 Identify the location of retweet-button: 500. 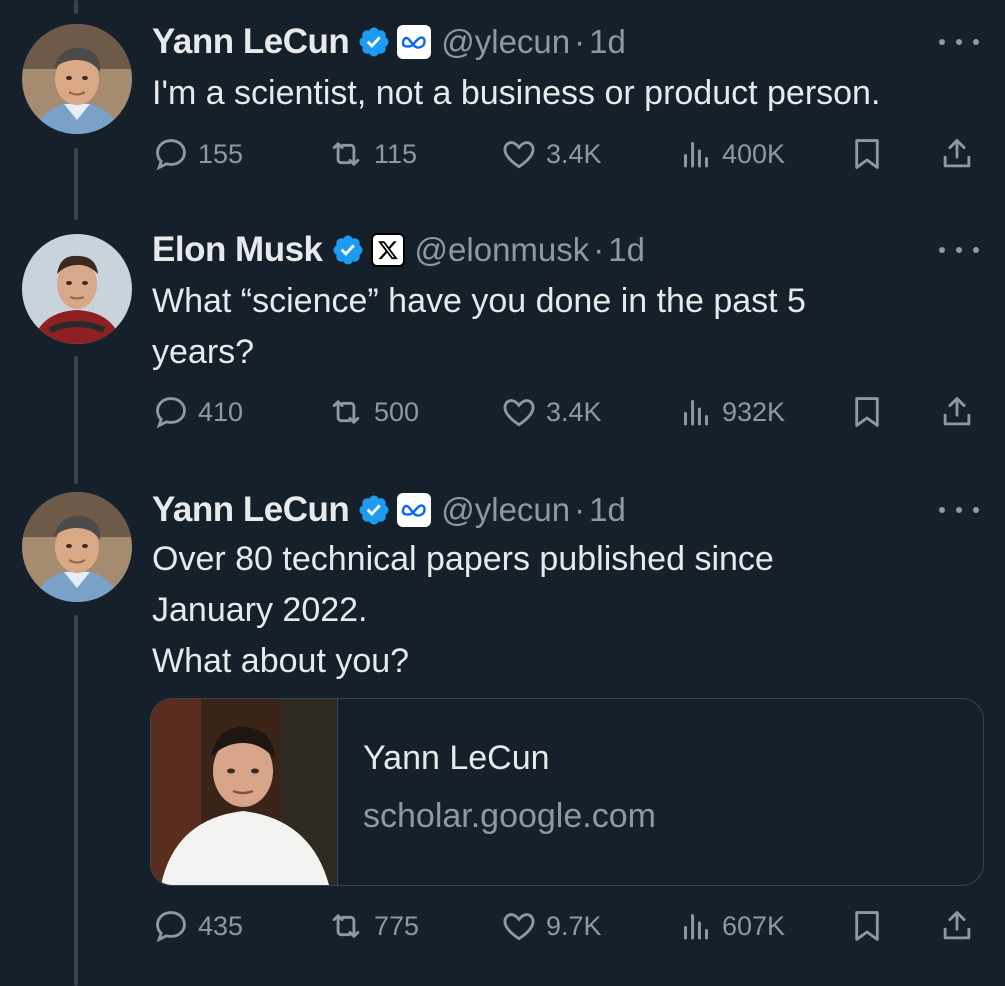
(372, 412).